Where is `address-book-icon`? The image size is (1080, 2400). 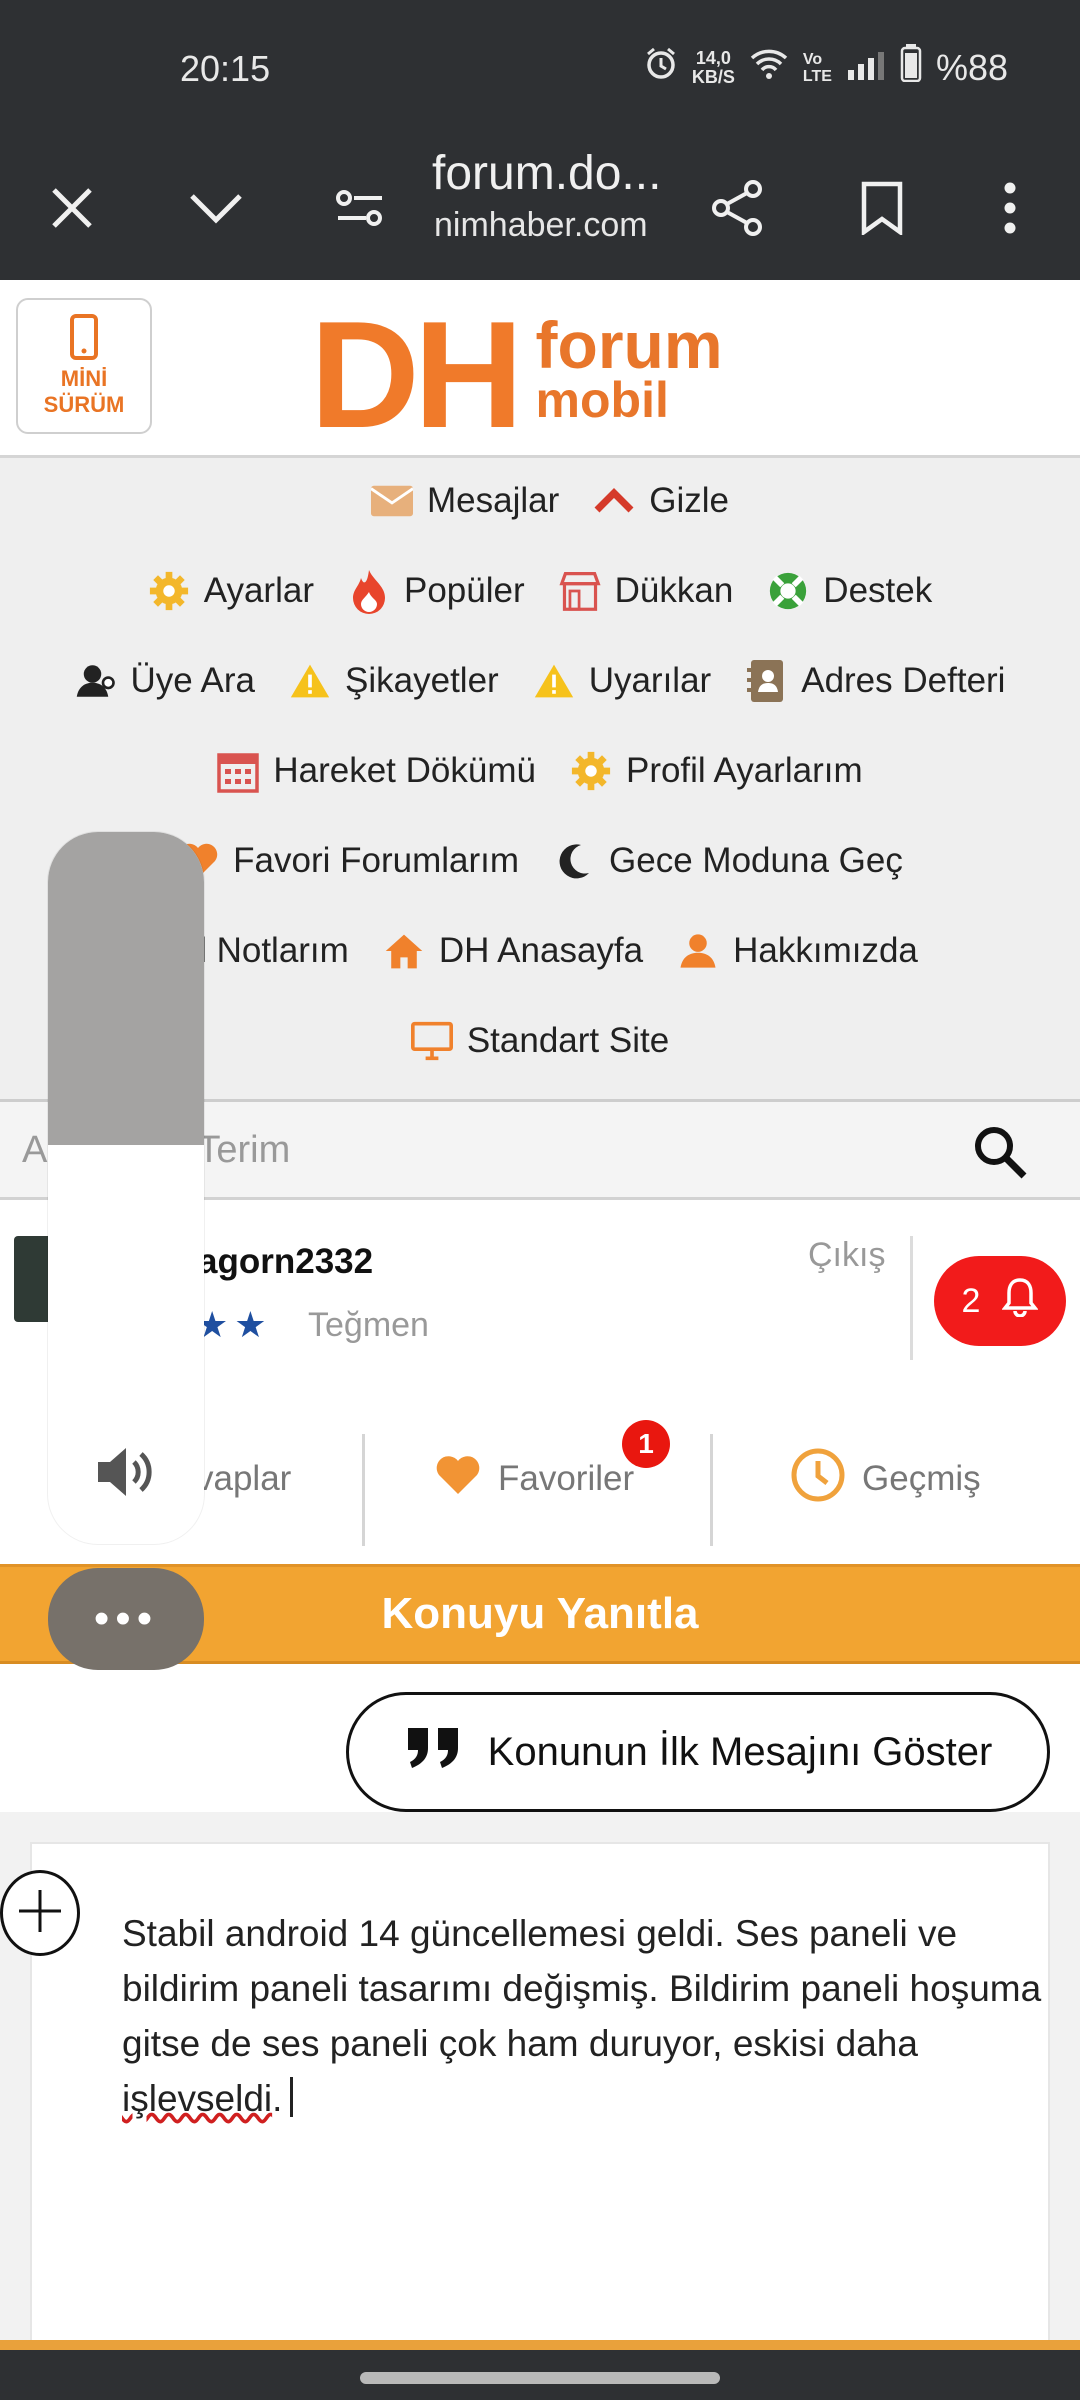 address-book-icon is located at coordinates (766, 681).